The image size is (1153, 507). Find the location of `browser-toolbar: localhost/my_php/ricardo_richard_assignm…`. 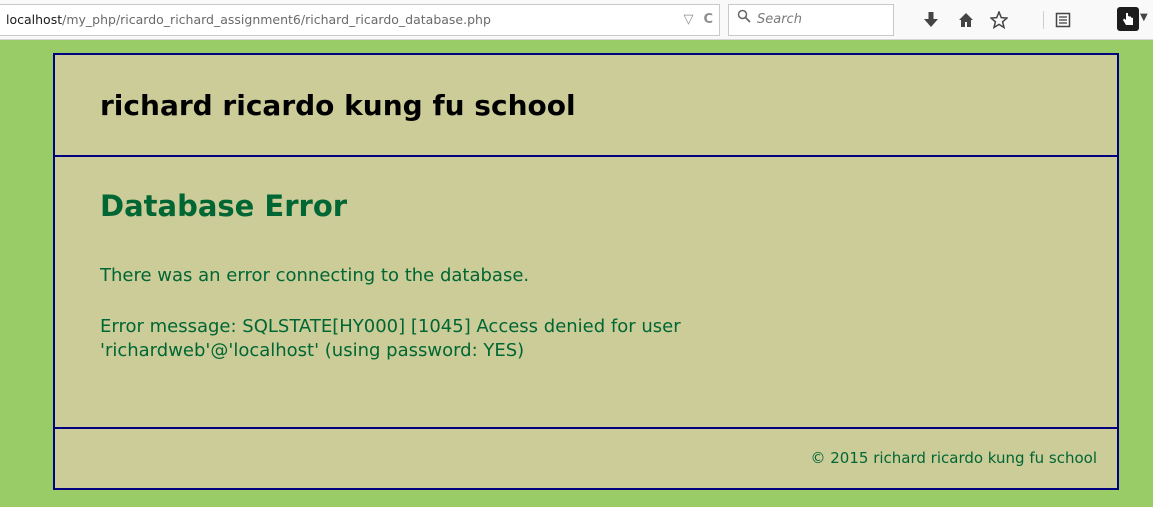

browser-toolbar: localhost/my_php/ricardo_richard_assignm… is located at coordinates (576, 20).